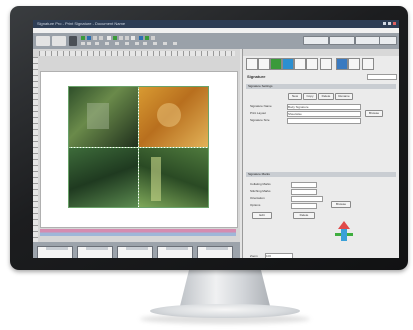 The image size is (413, 330). I want to click on marks-tool-icon, so click(264, 64).